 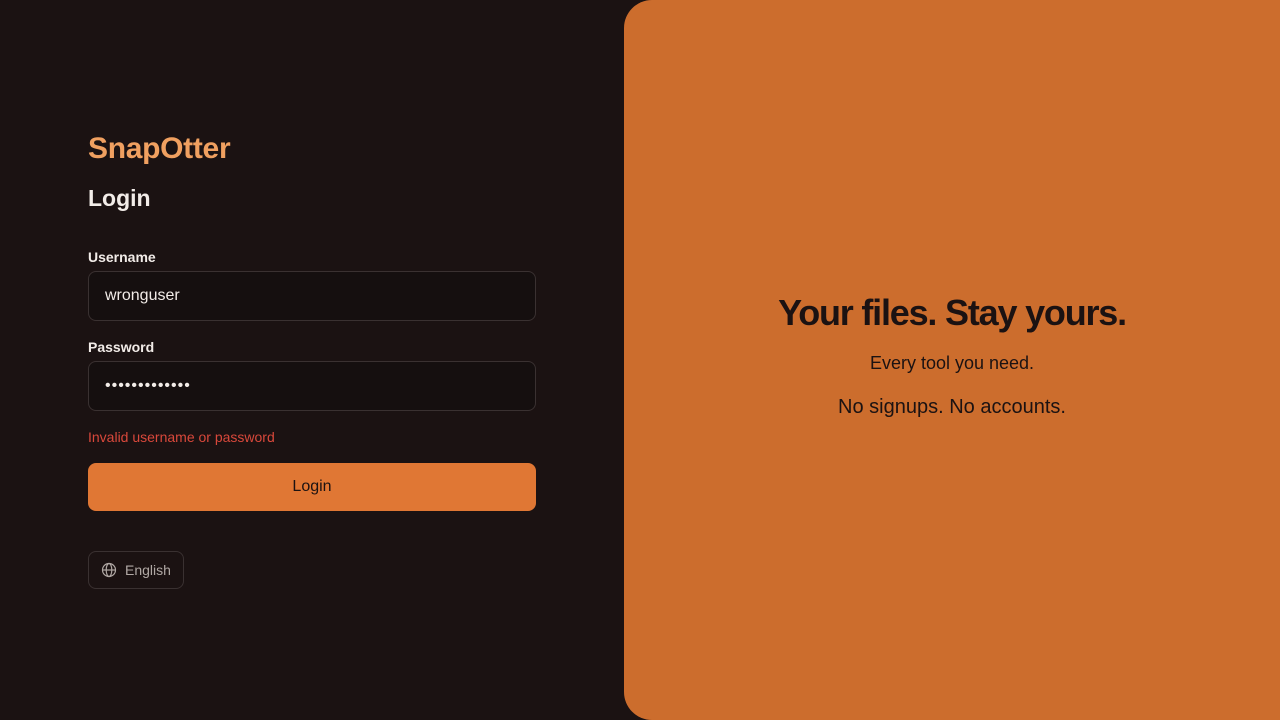 I want to click on language-selector: English, so click(x=136, y=570).